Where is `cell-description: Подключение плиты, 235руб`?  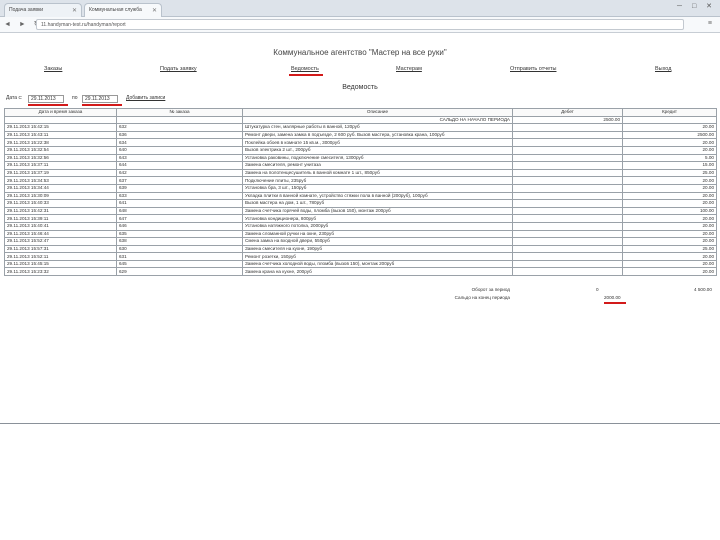
cell-description: Подключение плиты, 235руб is located at coordinates (377, 180).